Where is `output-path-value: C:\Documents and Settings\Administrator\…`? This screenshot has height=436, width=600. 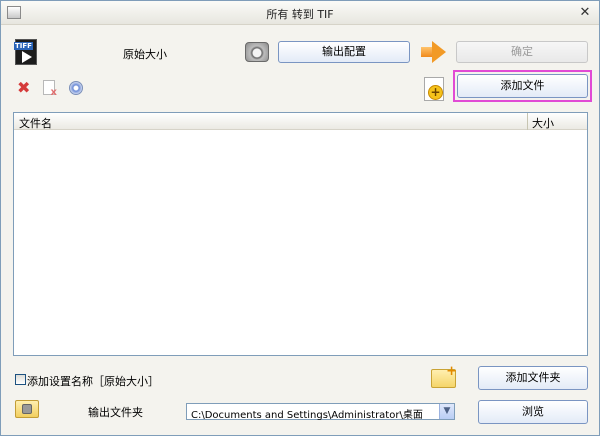 output-path-value: C:\Documents and Settings\Administrator\… is located at coordinates (307, 415).